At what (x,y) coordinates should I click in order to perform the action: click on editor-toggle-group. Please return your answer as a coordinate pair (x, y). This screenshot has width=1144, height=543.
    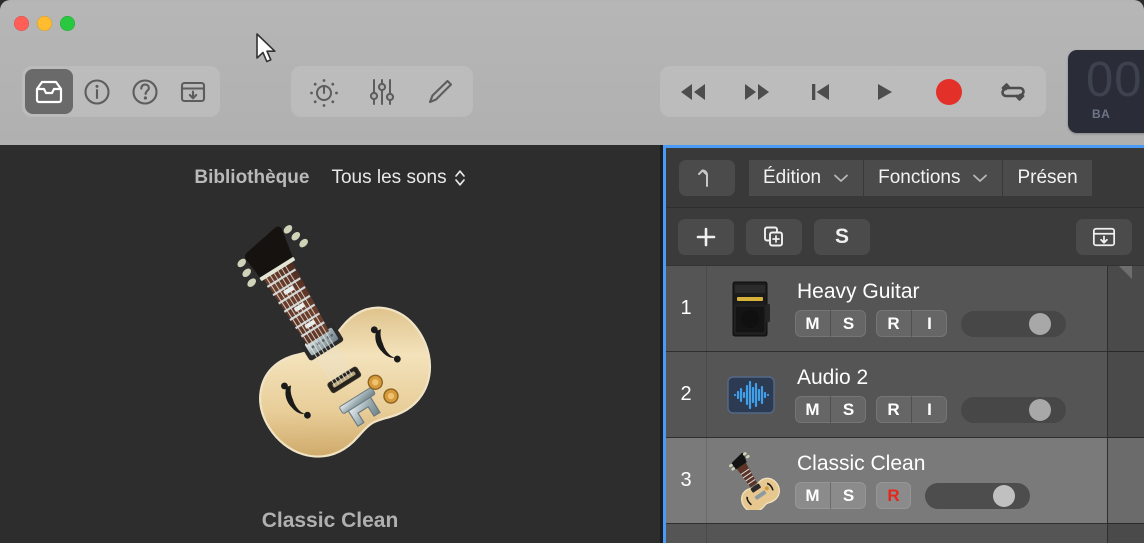
    Looking at the image, I should click on (382, 91).